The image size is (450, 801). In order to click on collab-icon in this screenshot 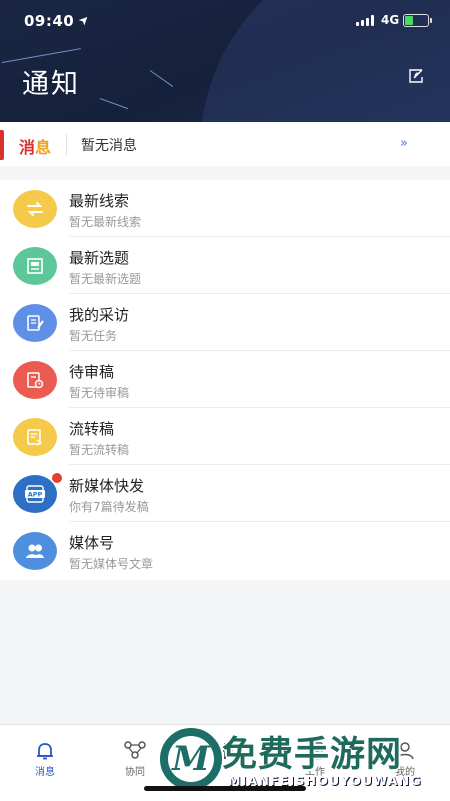, I will do `click(135, 750)`.